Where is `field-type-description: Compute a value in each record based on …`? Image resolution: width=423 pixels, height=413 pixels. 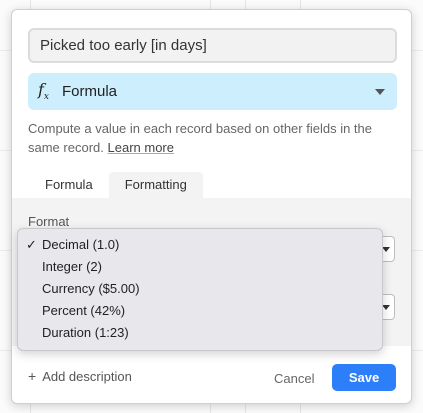 field-type-description: Compute a value in each record based on … is located at coordinates (214, 138).